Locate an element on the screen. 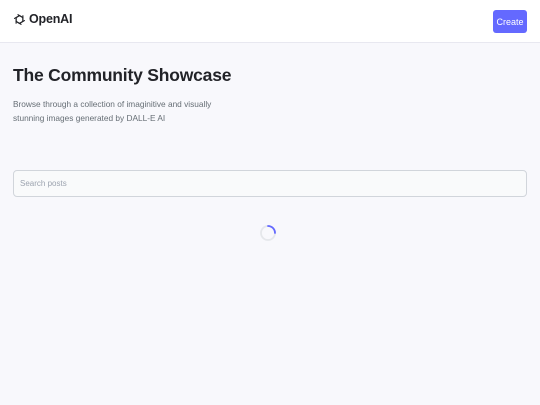  logo-text: OpenAI is located at coordinates (51, 19).